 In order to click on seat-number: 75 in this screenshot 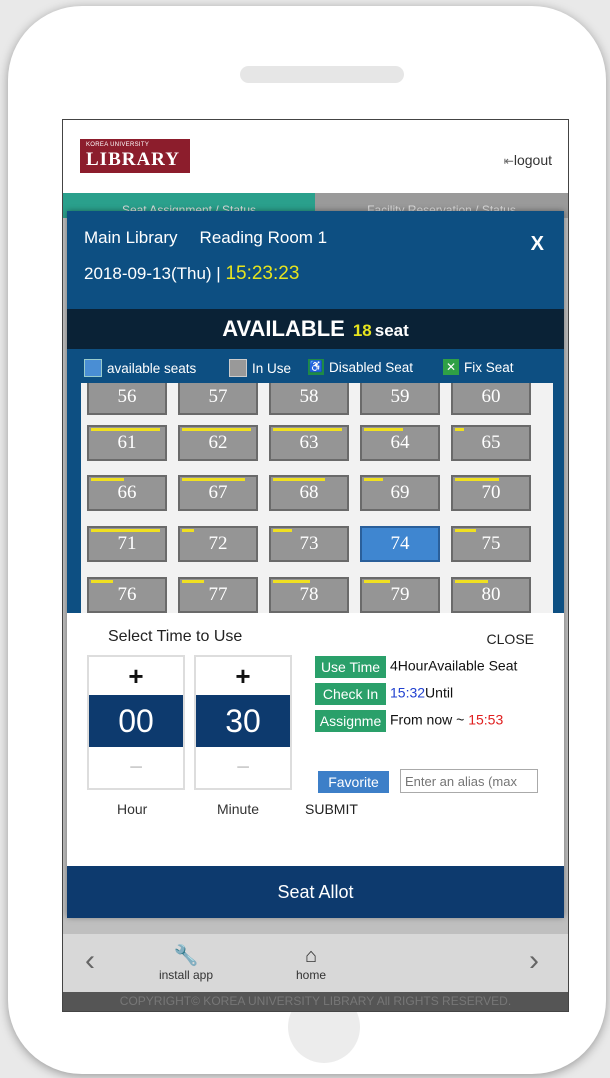, I will do `click(491, 543)`.